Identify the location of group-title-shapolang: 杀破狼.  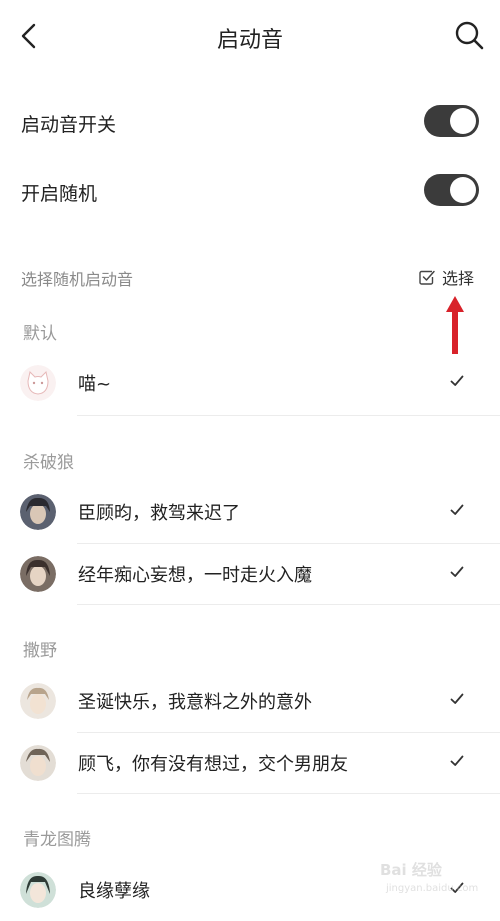
(48, 463).